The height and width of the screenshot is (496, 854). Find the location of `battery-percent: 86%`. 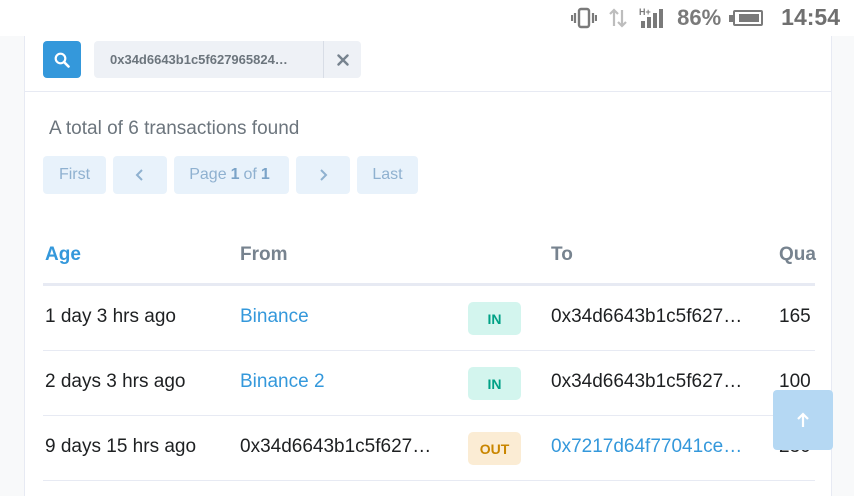

battery-percent: 86% is located at coordinates (699, 17).